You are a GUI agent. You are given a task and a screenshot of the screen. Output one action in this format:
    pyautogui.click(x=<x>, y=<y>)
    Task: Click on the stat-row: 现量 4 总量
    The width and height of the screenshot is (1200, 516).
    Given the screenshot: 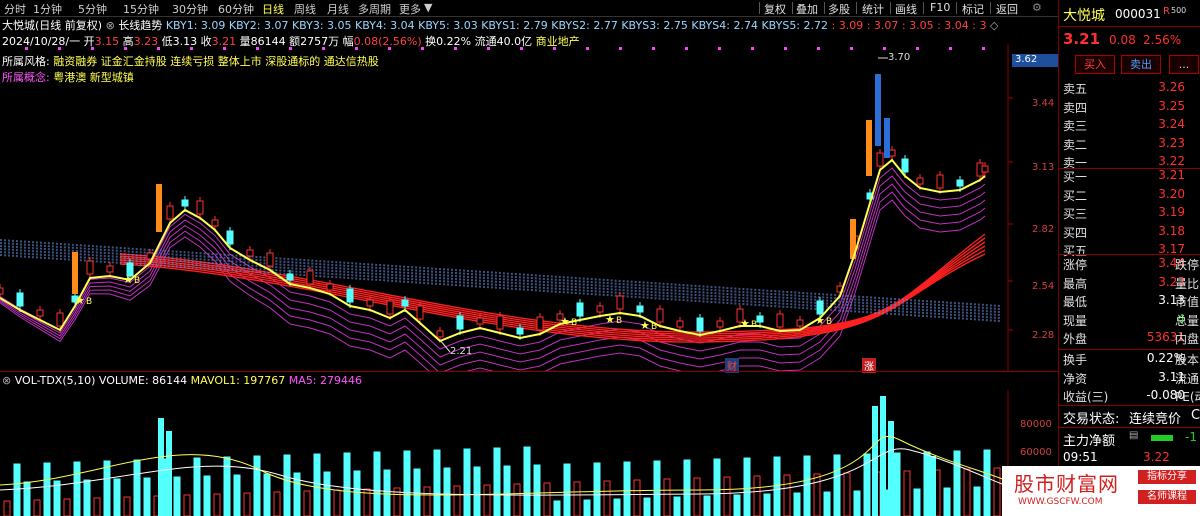 What is the action you would take?
    pyautogui.click(x=1129, y=321)
    